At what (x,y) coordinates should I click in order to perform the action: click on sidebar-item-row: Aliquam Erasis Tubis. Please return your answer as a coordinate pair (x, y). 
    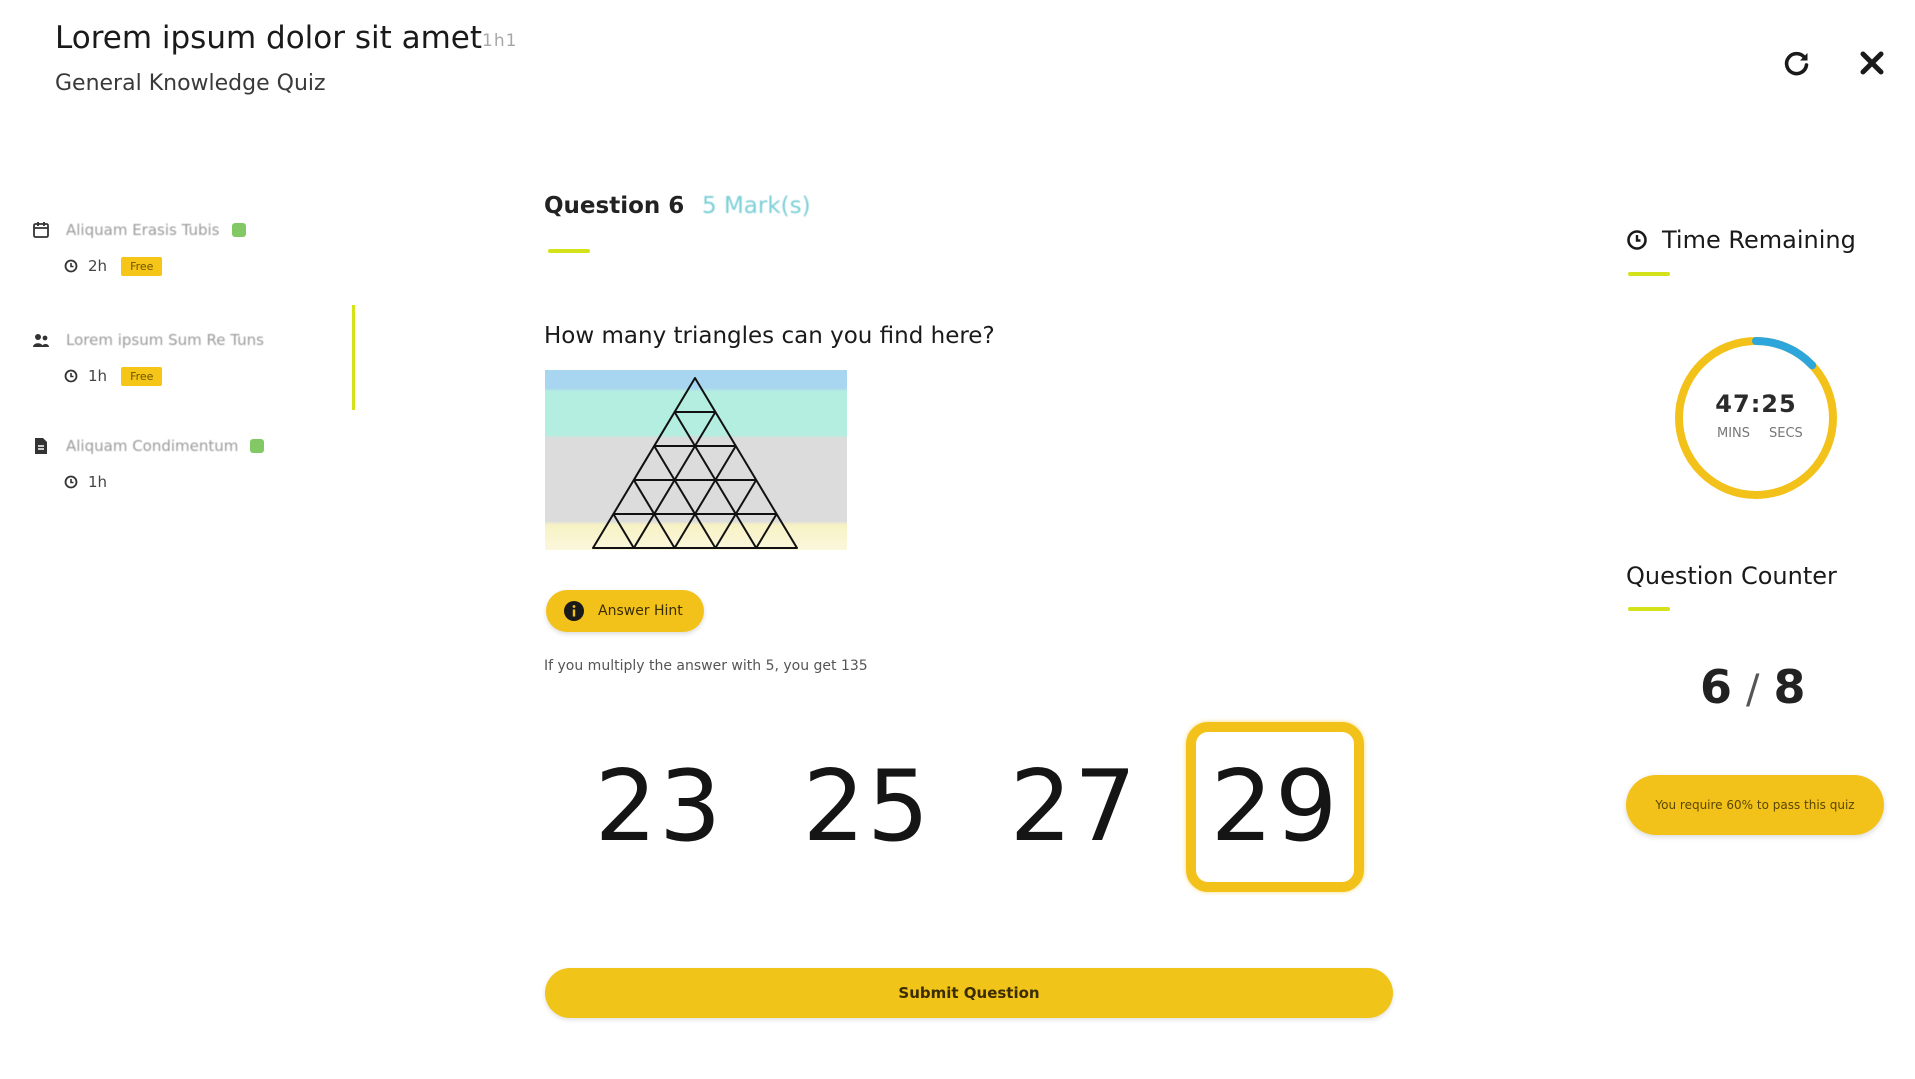
    Looking at the image, I should click on (197, 230).